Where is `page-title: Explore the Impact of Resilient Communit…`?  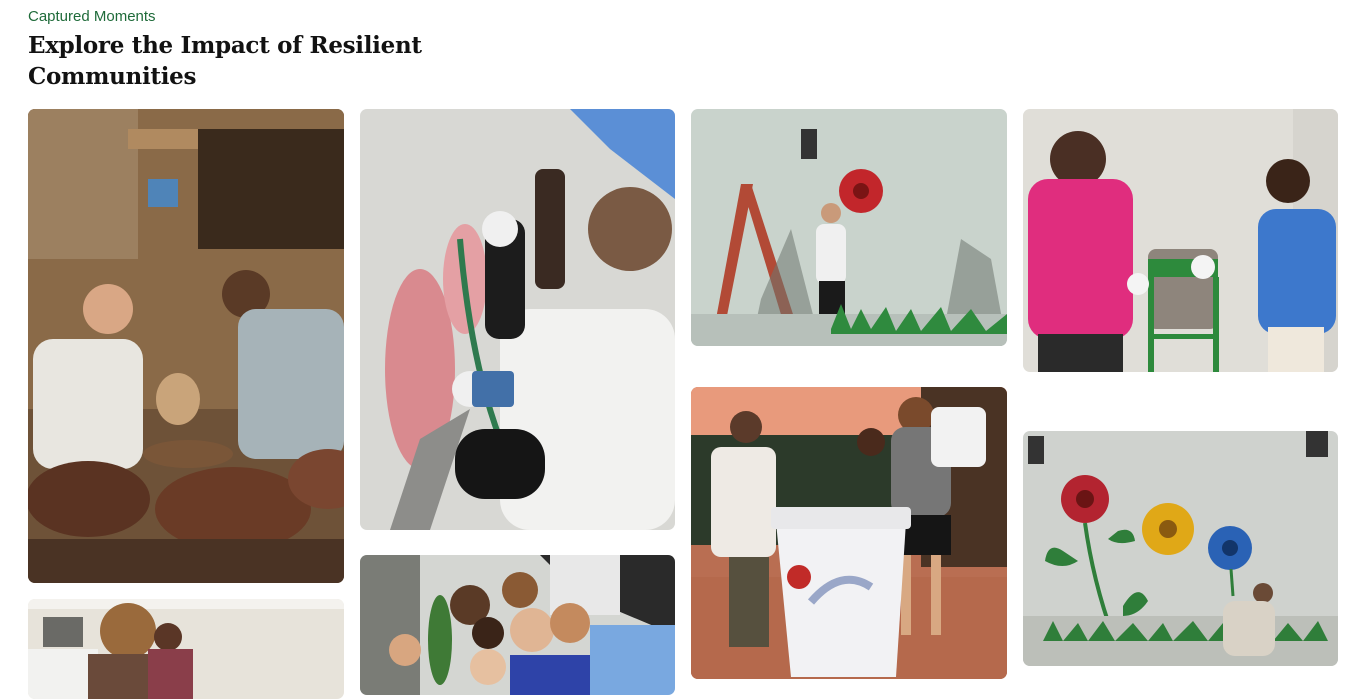 page-title: Explore the Impact of Resilient Communit… is located at coordinates (225, 61).